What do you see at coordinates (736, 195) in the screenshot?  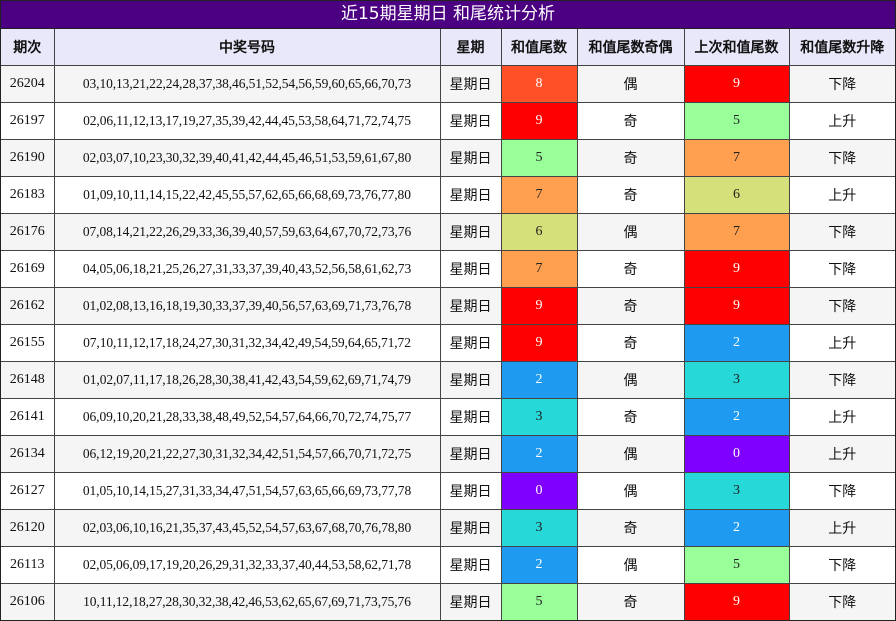 I see `prev-tail-cell: 6` at bounding box center [736, 195].